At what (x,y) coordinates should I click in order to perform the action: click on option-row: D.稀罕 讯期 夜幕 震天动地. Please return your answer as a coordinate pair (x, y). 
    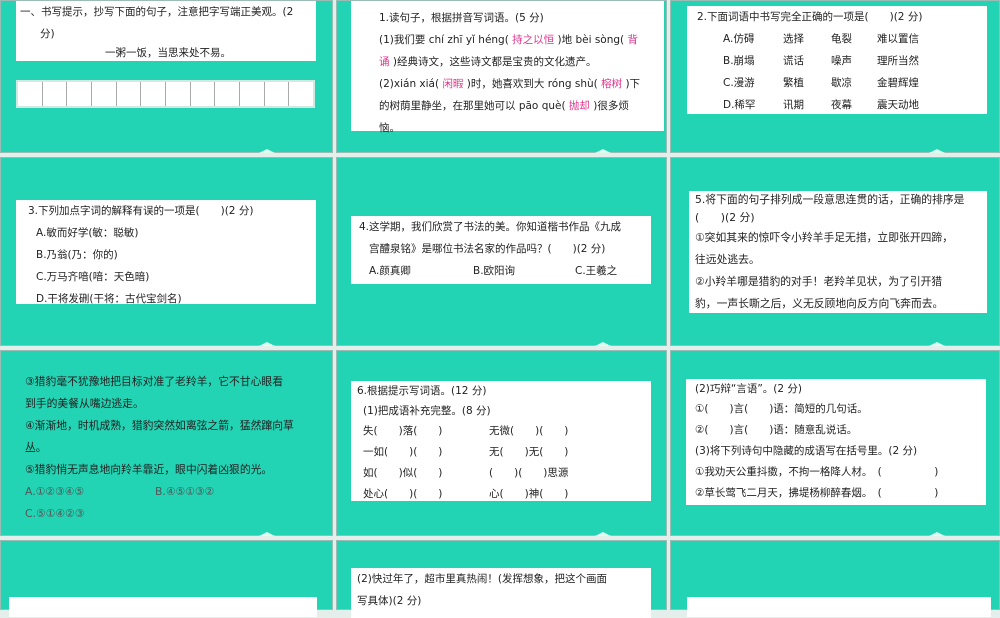
    Looking at the image, I should click on (842, 105).